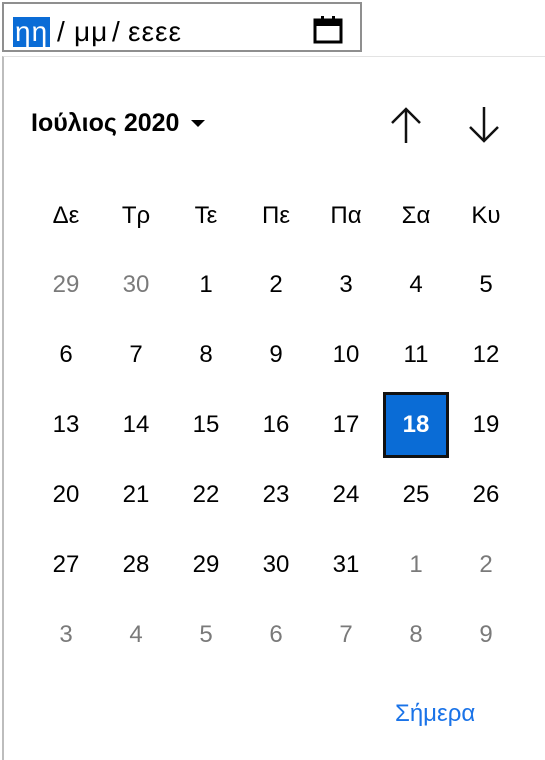 The width and height of the screenshot is (545, 760). I want to click on weekday-label: Τρ, so click(136, 215).